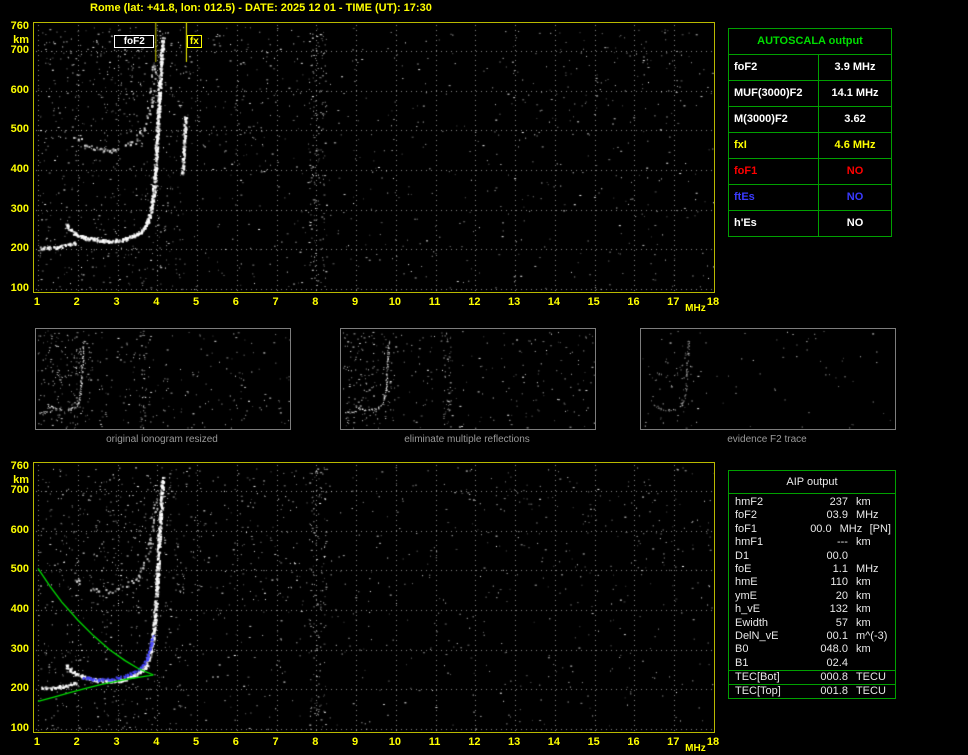 This screenshot has height=755, width=968. What do you see at coordinates (855, 119) in the screenshot?
I see `param-value: 3.62` at bounding box center [855, 119].